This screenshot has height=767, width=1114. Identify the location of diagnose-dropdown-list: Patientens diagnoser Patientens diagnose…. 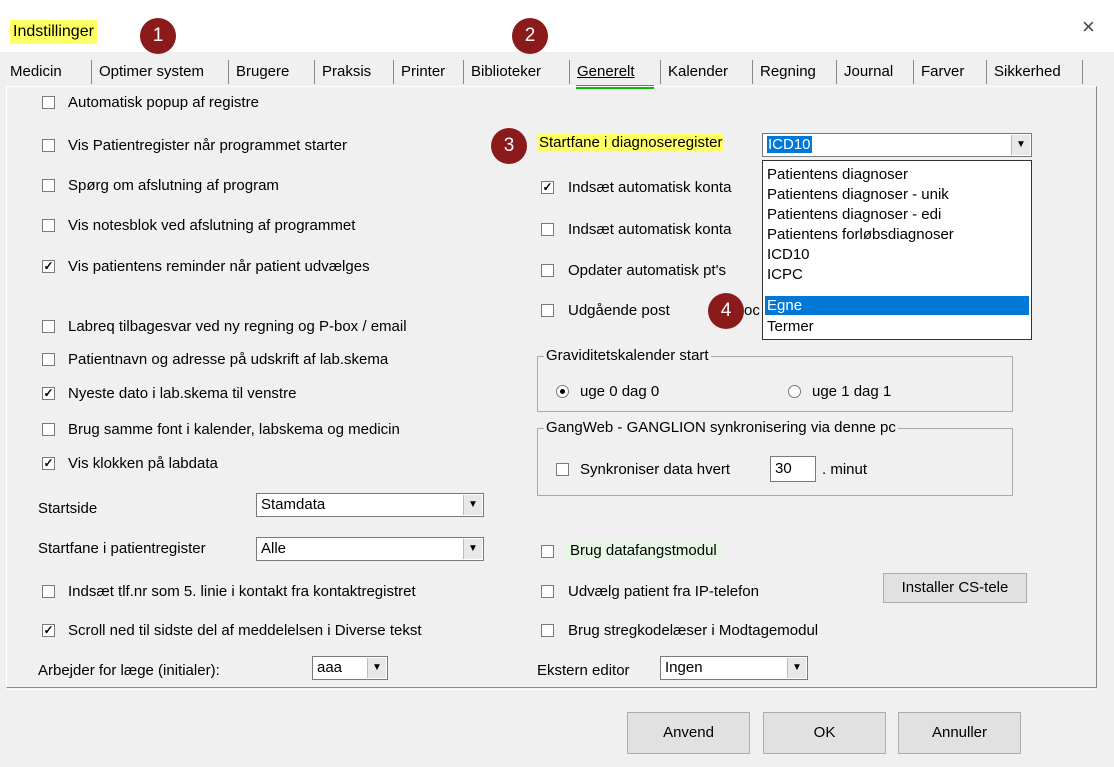
(897, 250).